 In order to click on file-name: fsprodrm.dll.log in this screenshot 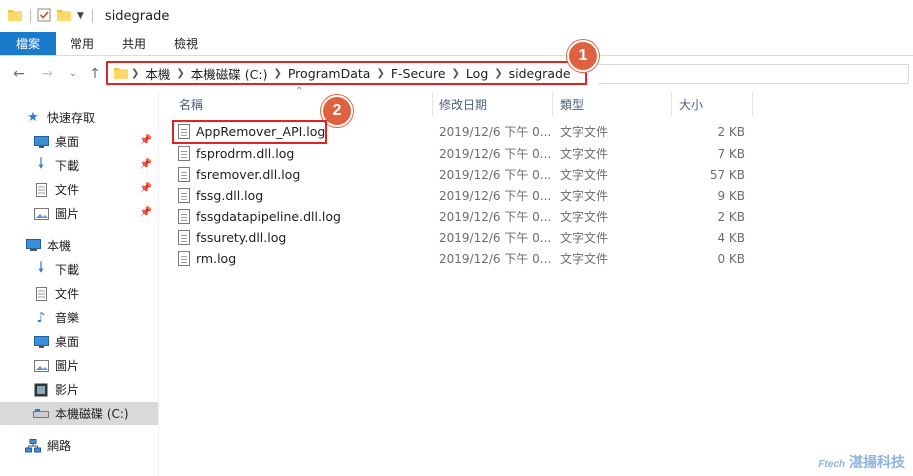, I will do `click(245, 153)`.